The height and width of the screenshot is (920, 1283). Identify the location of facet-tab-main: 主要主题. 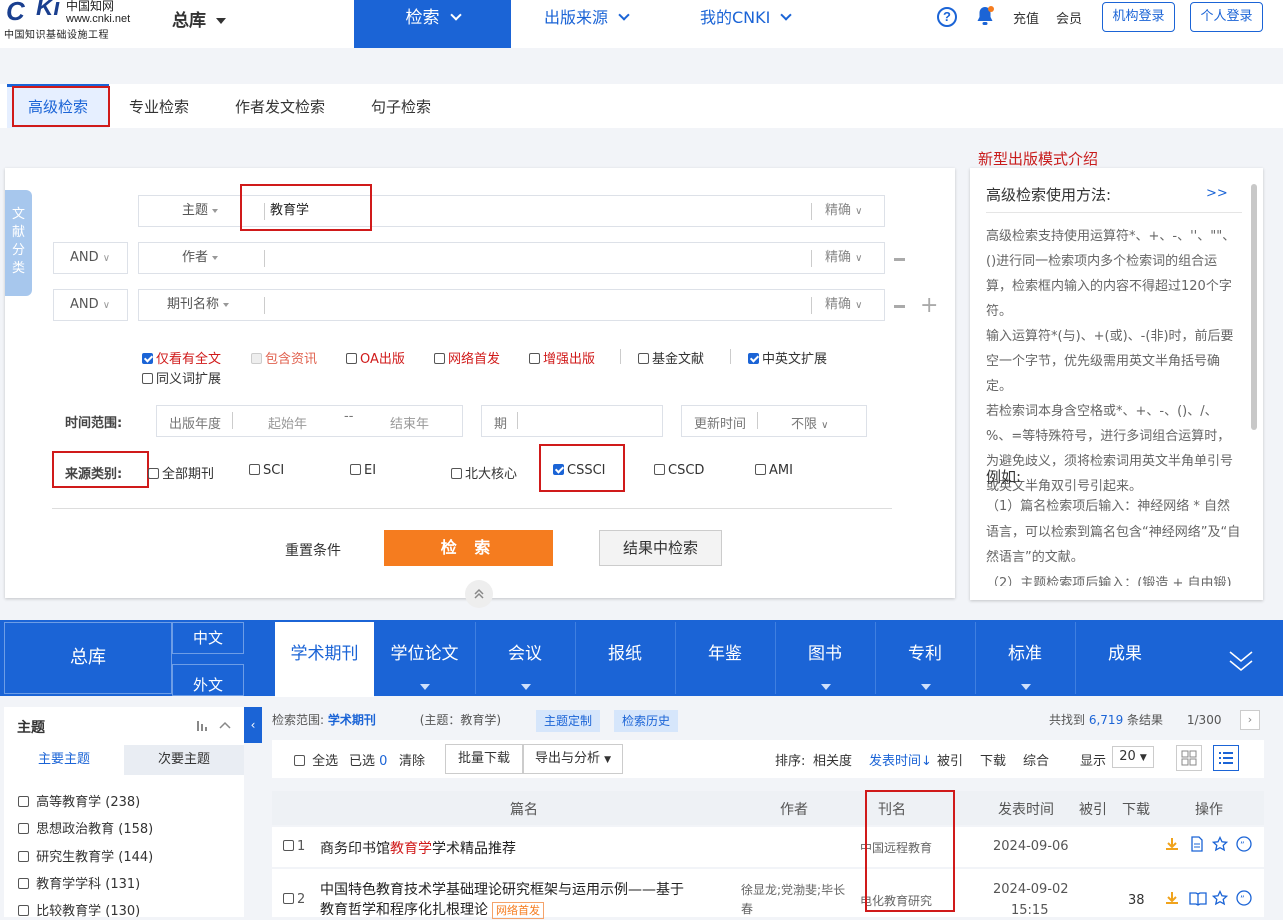
(64, 760).